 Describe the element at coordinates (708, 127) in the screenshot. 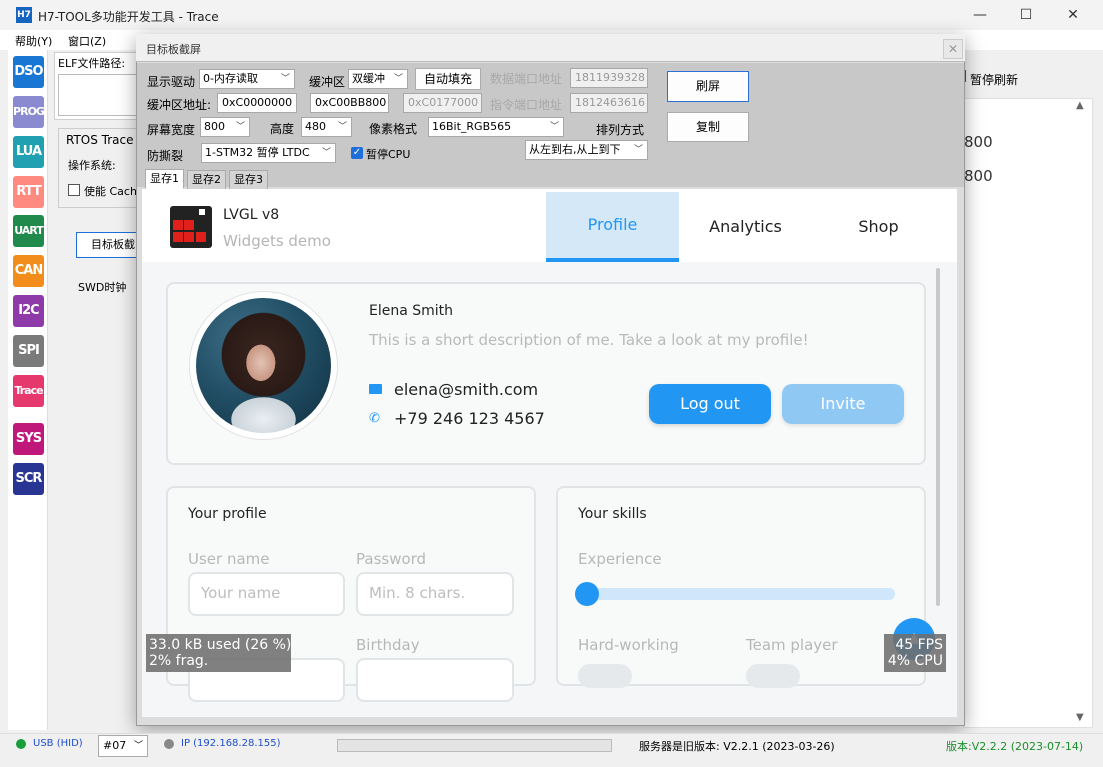

I see `copy-button: 复制` at that location.